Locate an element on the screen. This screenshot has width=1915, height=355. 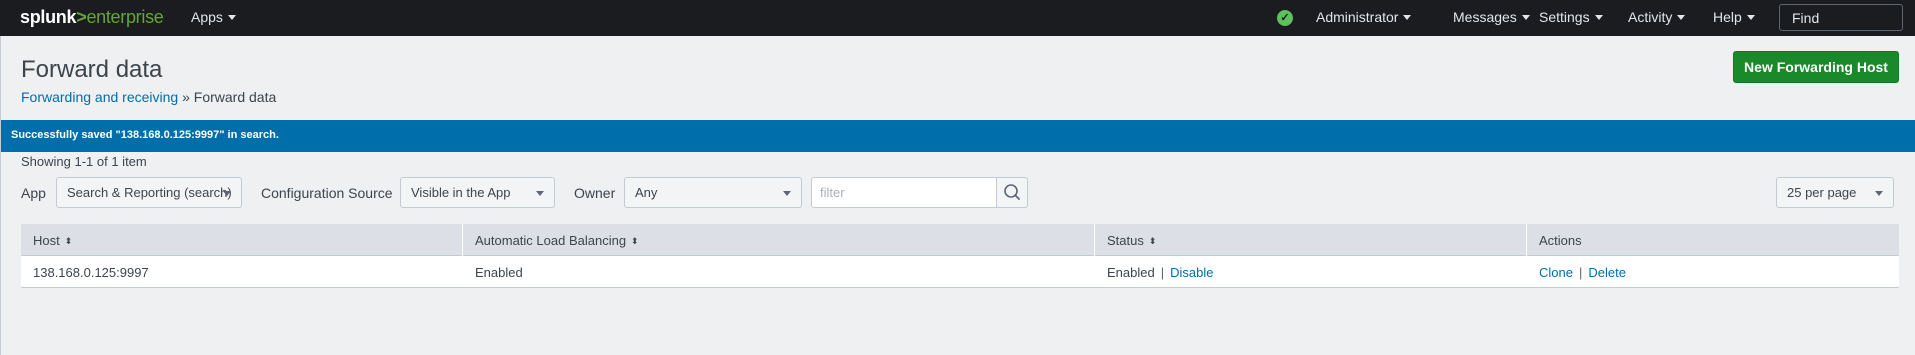
help-menu-label: Help is located at coordinates (1727, 17).